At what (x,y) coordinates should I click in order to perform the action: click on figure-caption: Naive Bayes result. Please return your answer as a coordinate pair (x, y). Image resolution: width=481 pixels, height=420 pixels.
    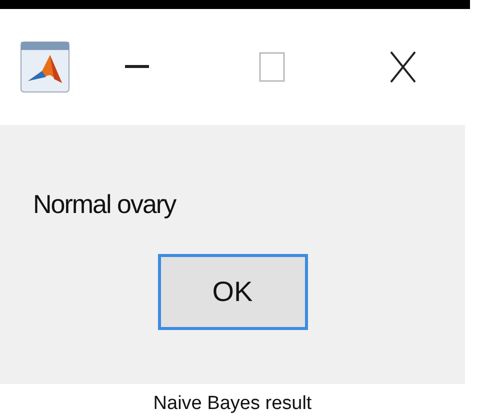
    Looking at the image, I should click on (232, 404).